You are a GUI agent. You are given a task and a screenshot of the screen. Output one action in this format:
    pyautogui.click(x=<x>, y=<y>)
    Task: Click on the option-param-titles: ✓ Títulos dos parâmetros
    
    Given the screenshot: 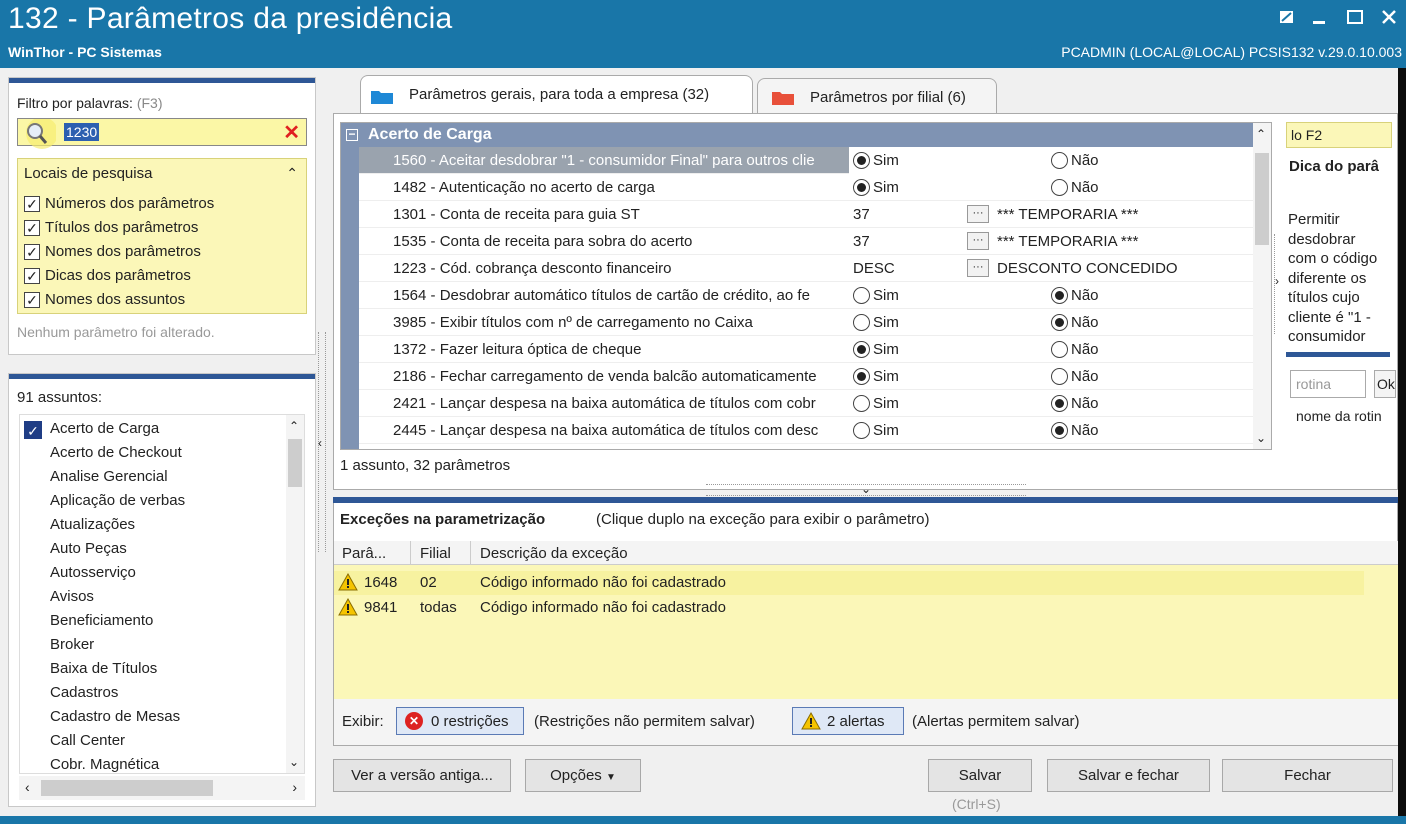 What is the action you would take?
    pyautogui.click(x=111, y=227)
    